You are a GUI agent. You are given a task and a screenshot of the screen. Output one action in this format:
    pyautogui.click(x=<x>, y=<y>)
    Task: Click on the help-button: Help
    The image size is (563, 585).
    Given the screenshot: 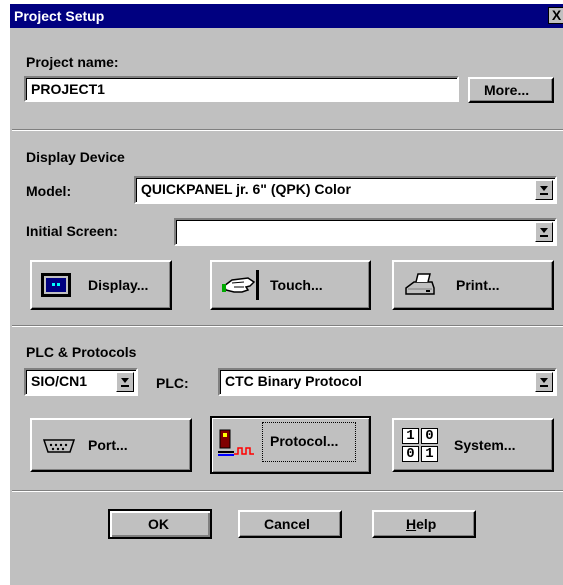 What is the action you would take?
    pyautogui.click(x=424, y=524)
    